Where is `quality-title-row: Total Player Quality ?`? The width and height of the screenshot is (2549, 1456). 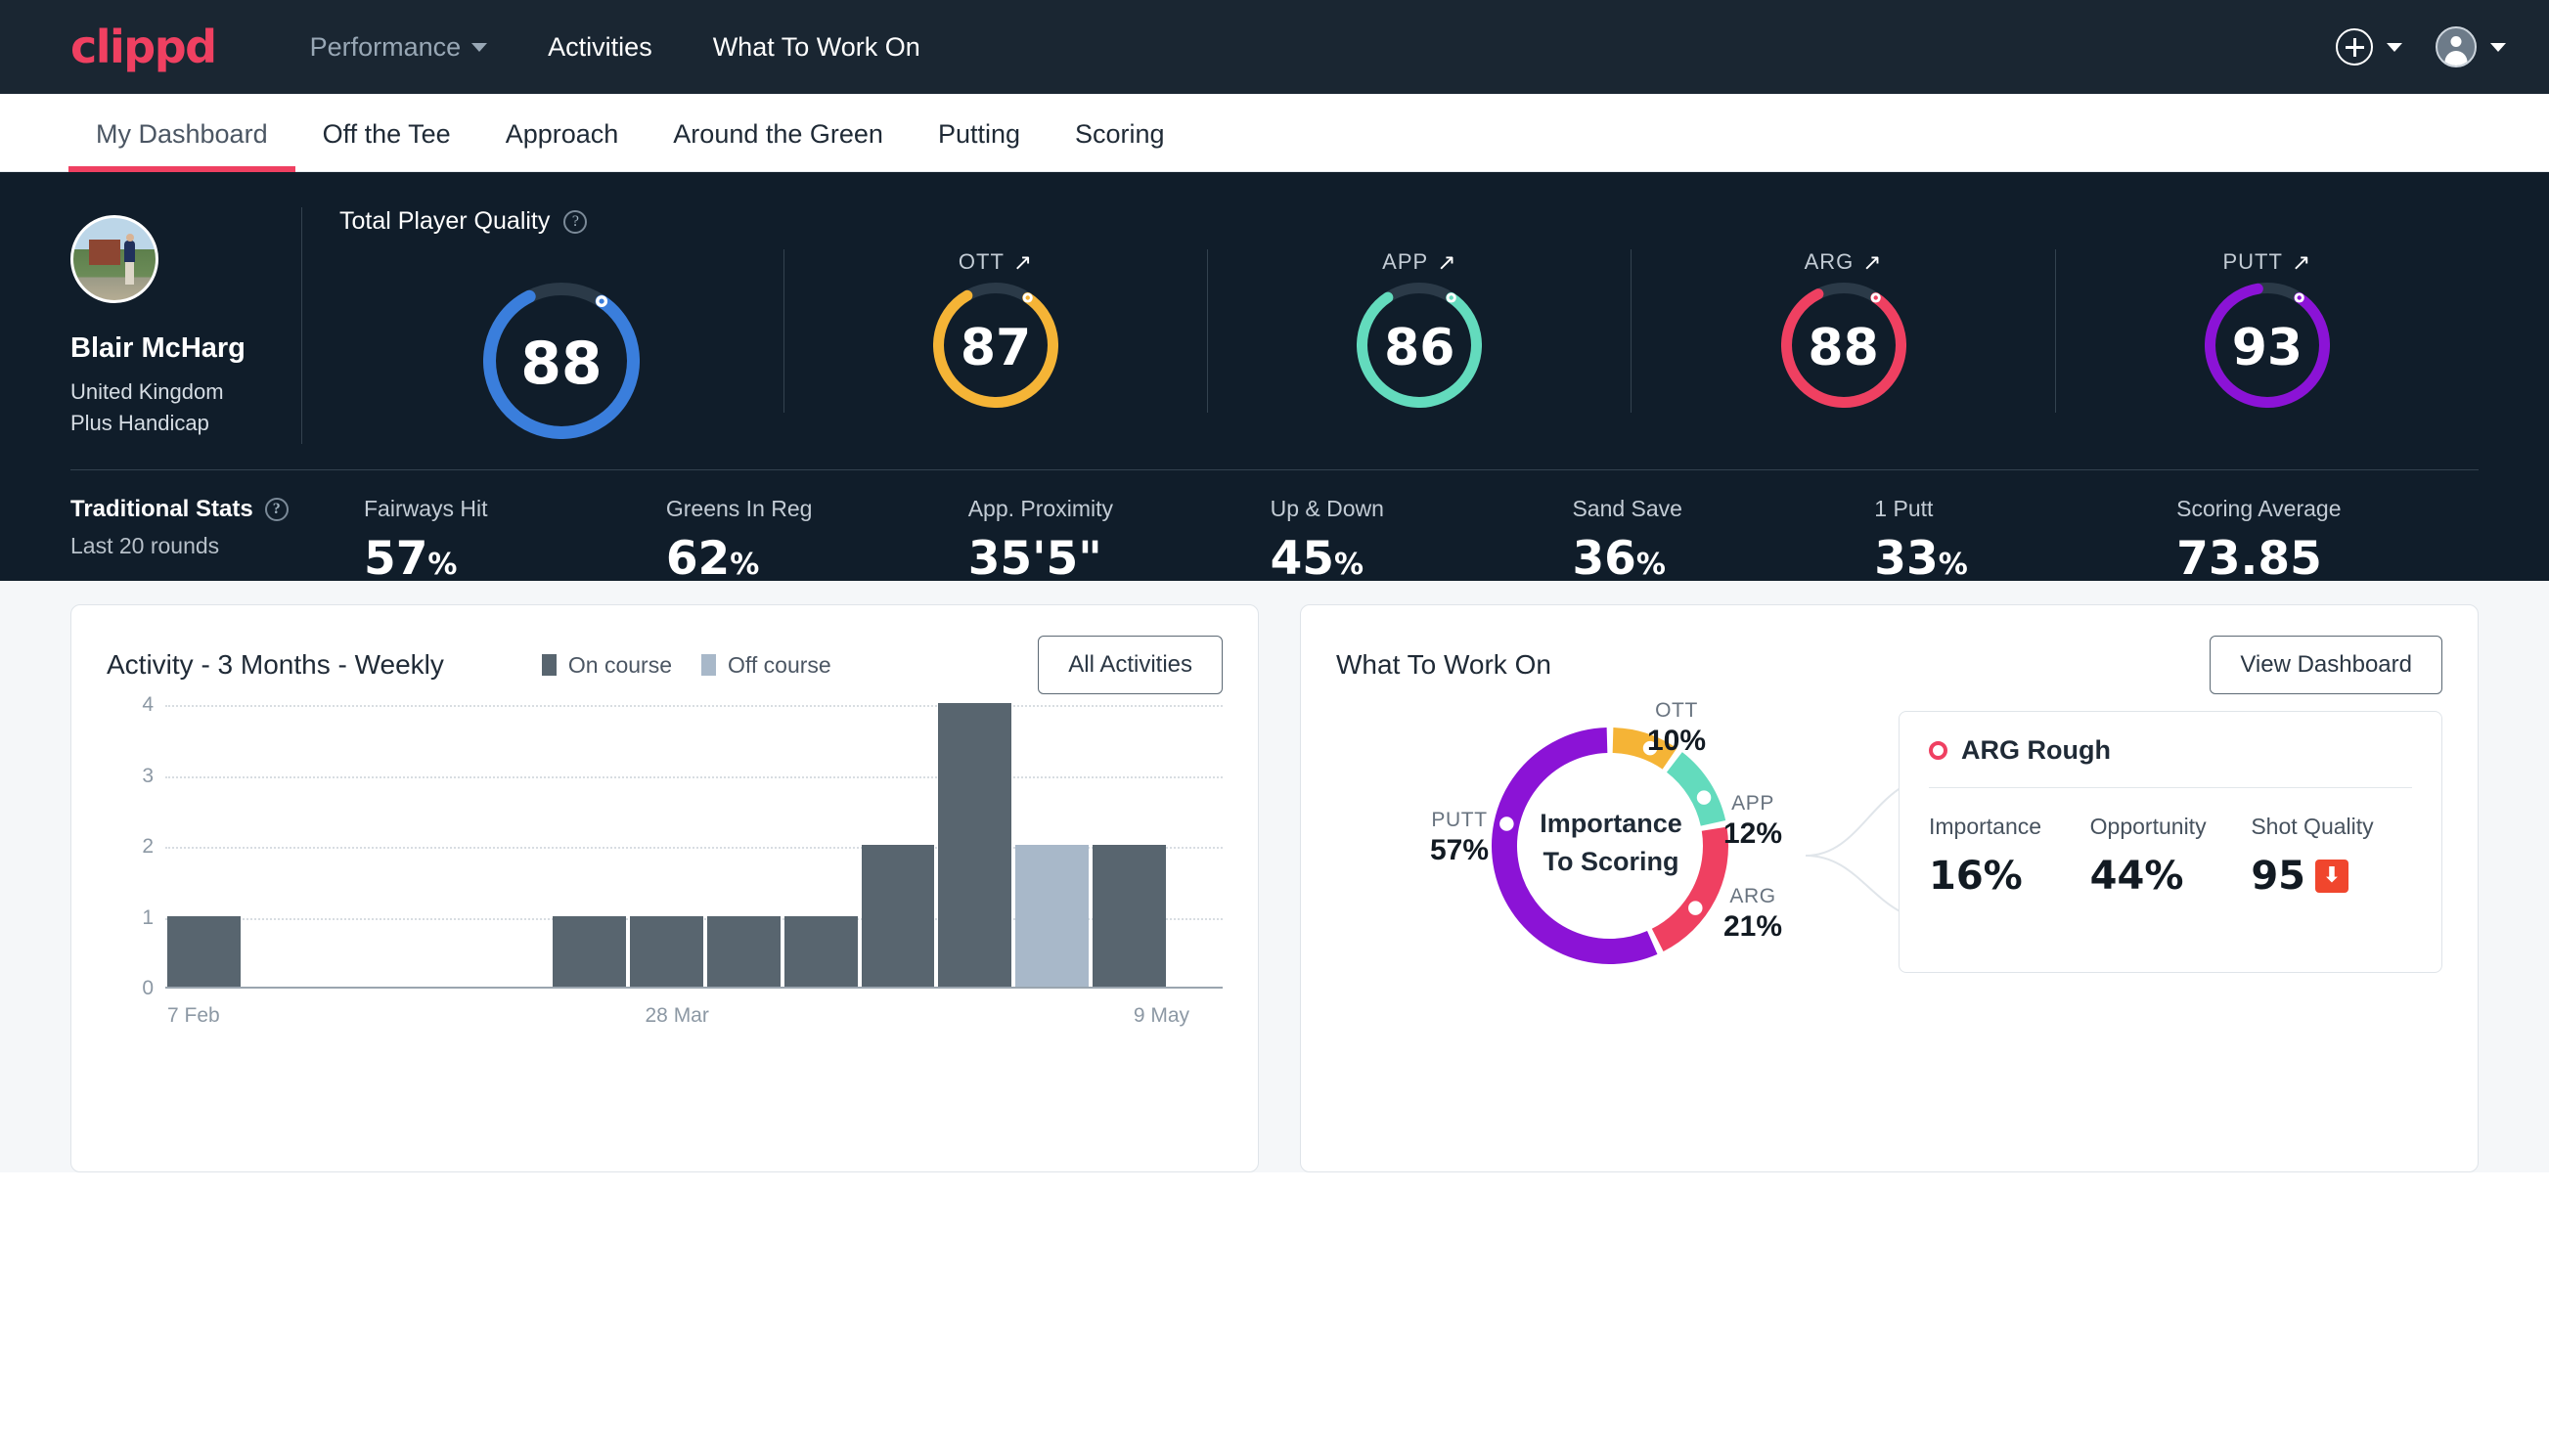 quality-title-row: Total Player Quality ? is located at coordinates (1409, 221).